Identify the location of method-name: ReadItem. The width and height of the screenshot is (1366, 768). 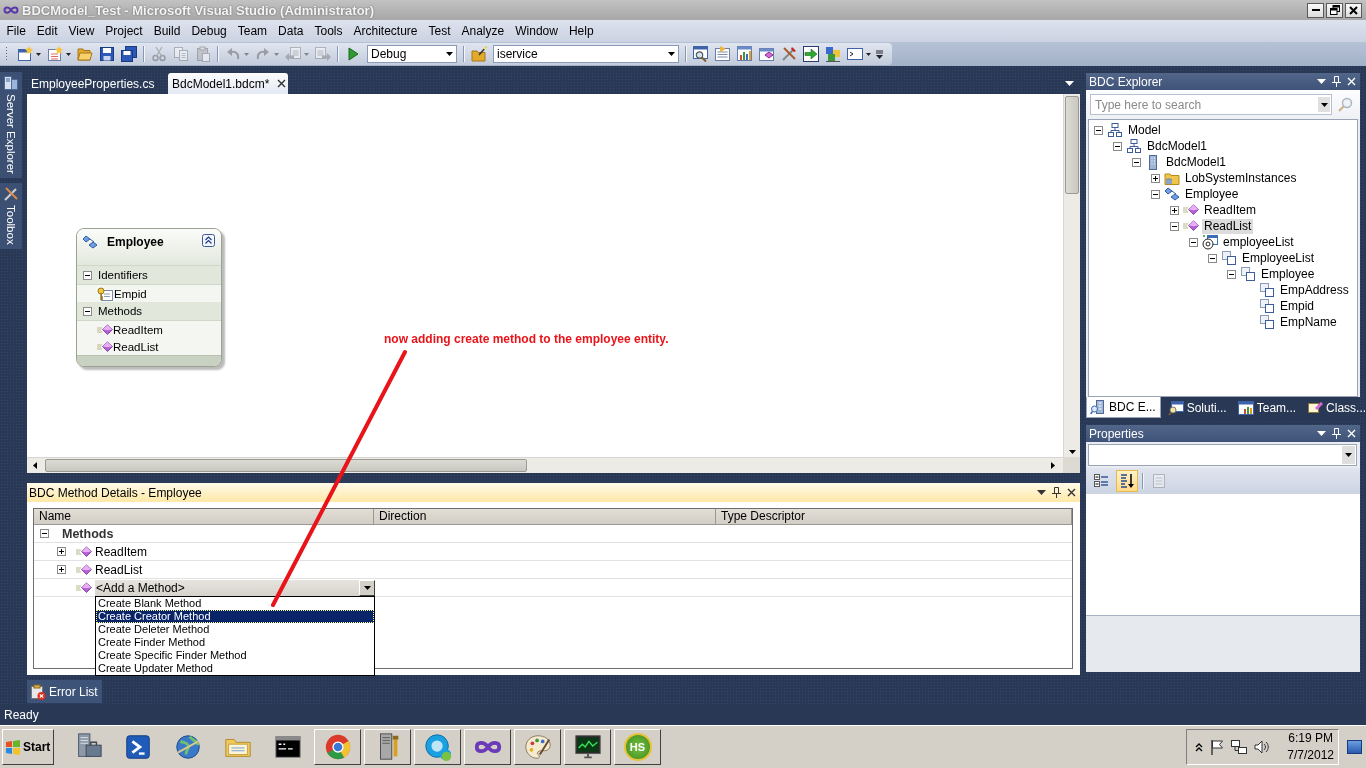
(121, 551).